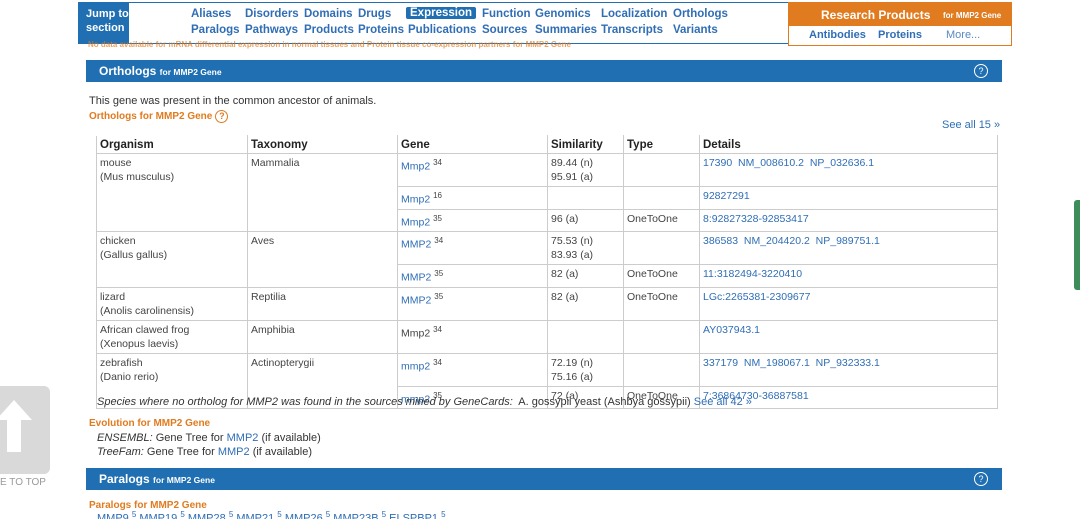 This screenshot has height=519, width=1080. Describe the element at coordinates (441, 13) in the screenshot. I see `nav-expression: Expression` at that location.